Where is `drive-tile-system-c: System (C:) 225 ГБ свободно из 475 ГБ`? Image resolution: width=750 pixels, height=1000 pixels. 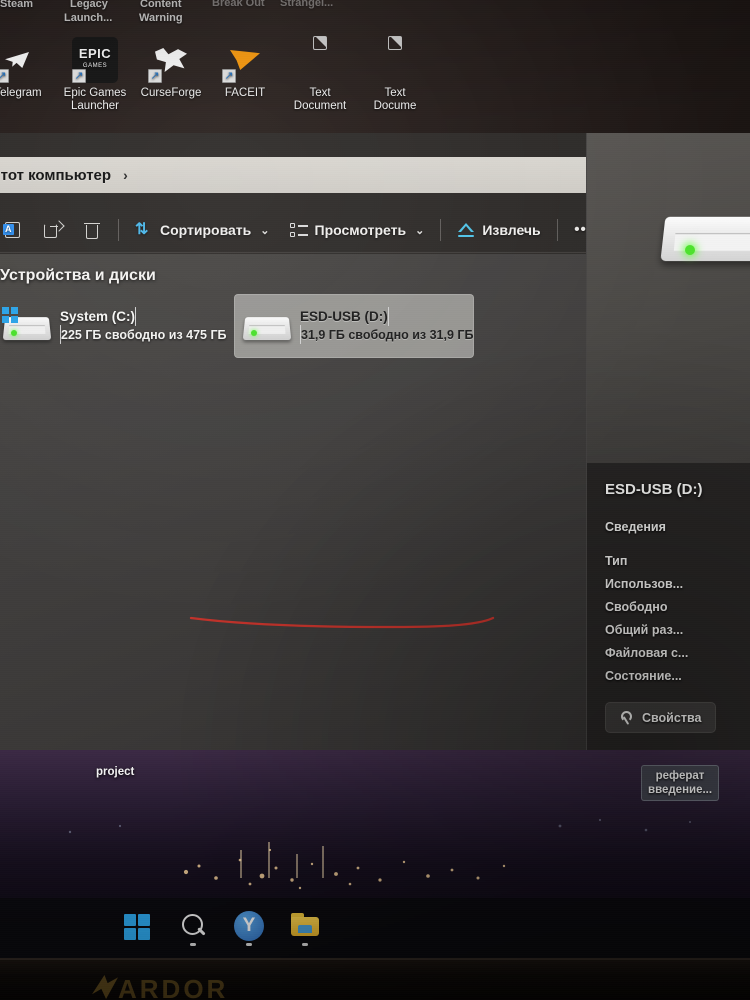 drive-tile-system-c: System (C:) 225 ГБ свободно из 475 ГБ is located at coordinates (117, 326).